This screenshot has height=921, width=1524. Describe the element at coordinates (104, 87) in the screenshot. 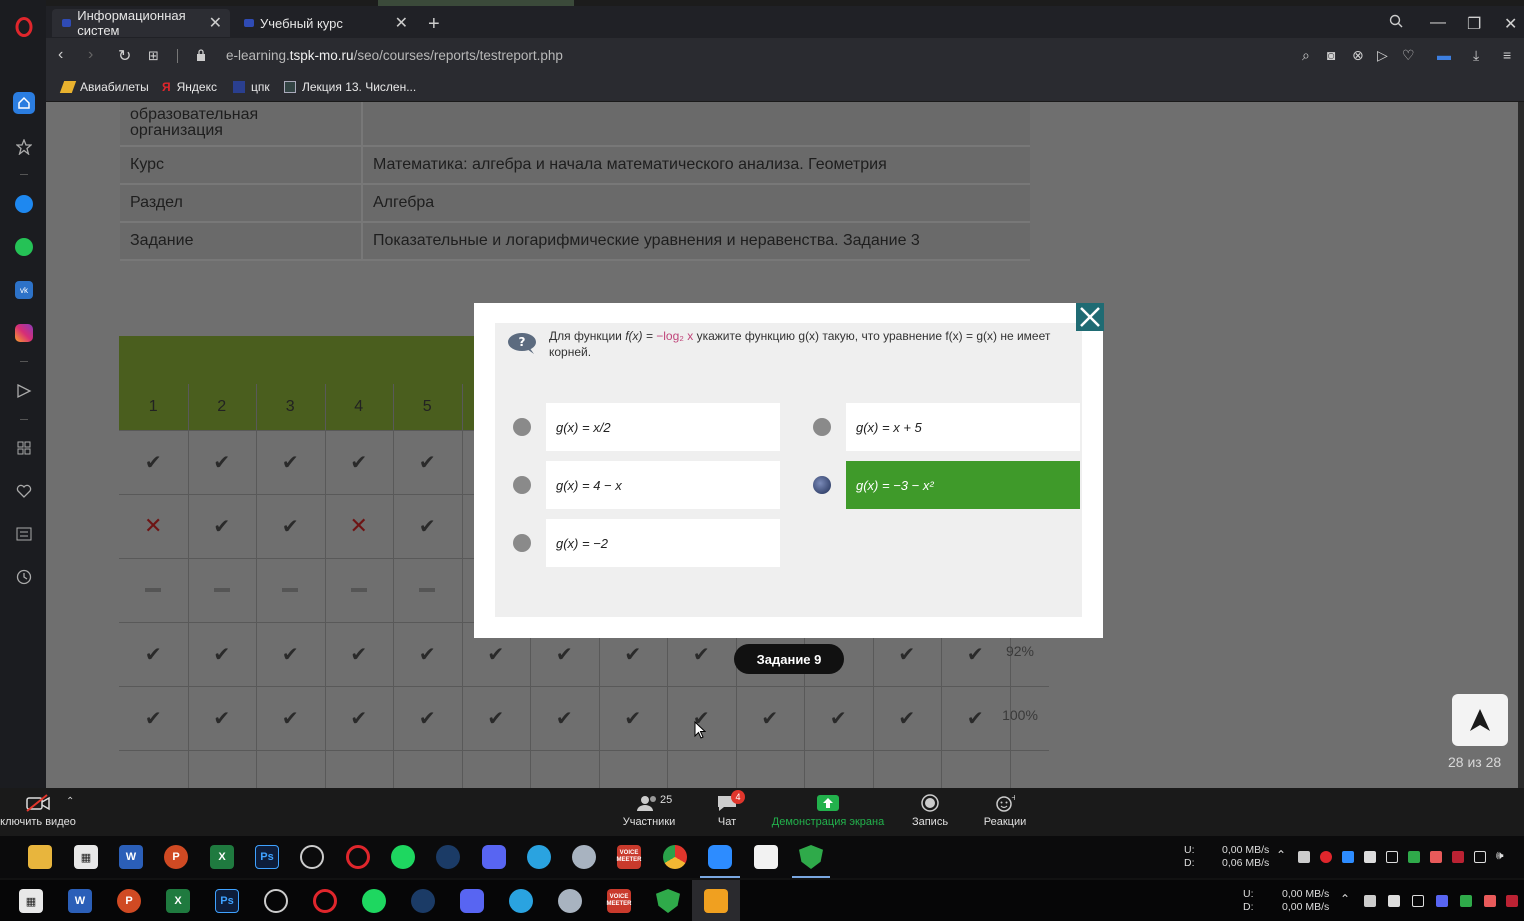

I see `bookmark-aviatickets: Авиабилеты` at that location.